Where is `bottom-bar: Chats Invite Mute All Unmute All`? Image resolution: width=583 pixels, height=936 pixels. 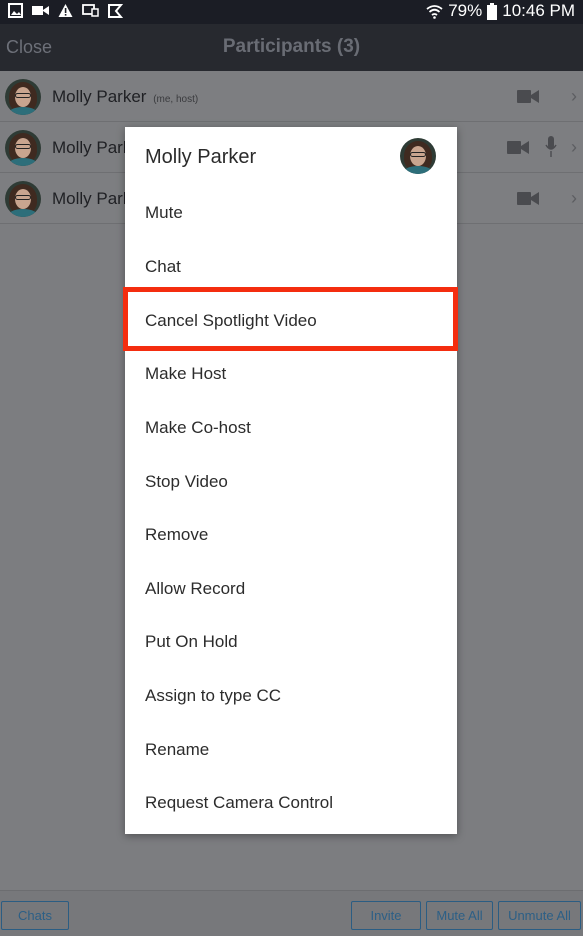 bottom-bar: Chats Invite Mute All Unmute All is located at coordinates (291, 913).